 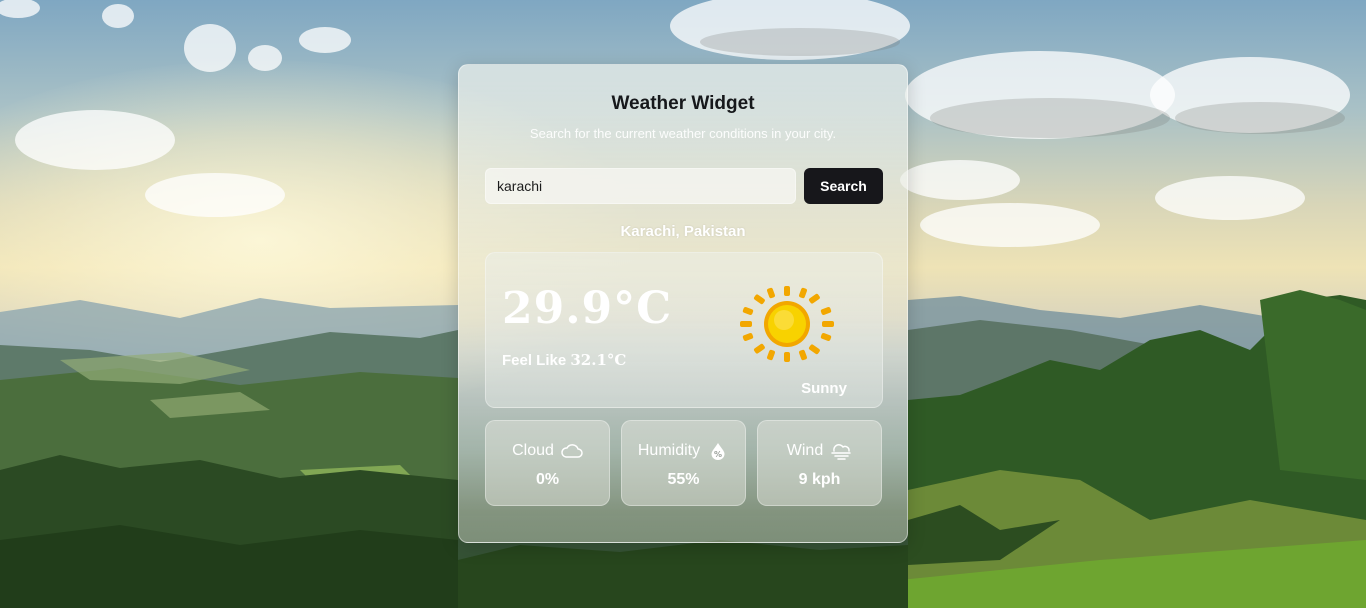 I want to click on wind-value: 9 kph, so click(x=819, y=479).